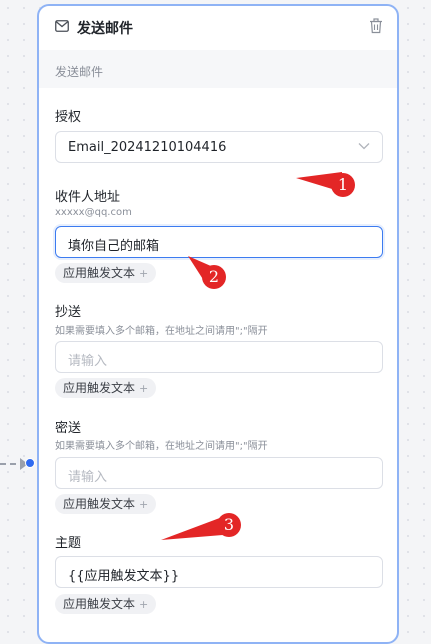 The image size is (431, 644). I want to click on annotation-badge-2: 2, so click(214, 277).